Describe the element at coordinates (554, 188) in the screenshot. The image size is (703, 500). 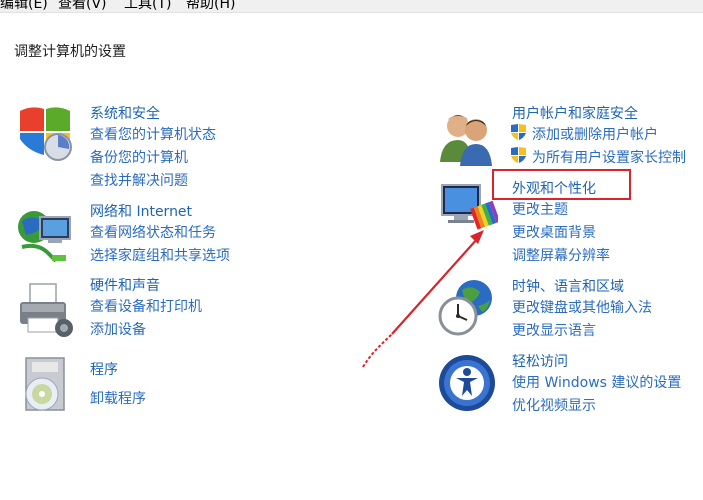
I see `category-appearance-personalization: 外观和个性化` at that location.